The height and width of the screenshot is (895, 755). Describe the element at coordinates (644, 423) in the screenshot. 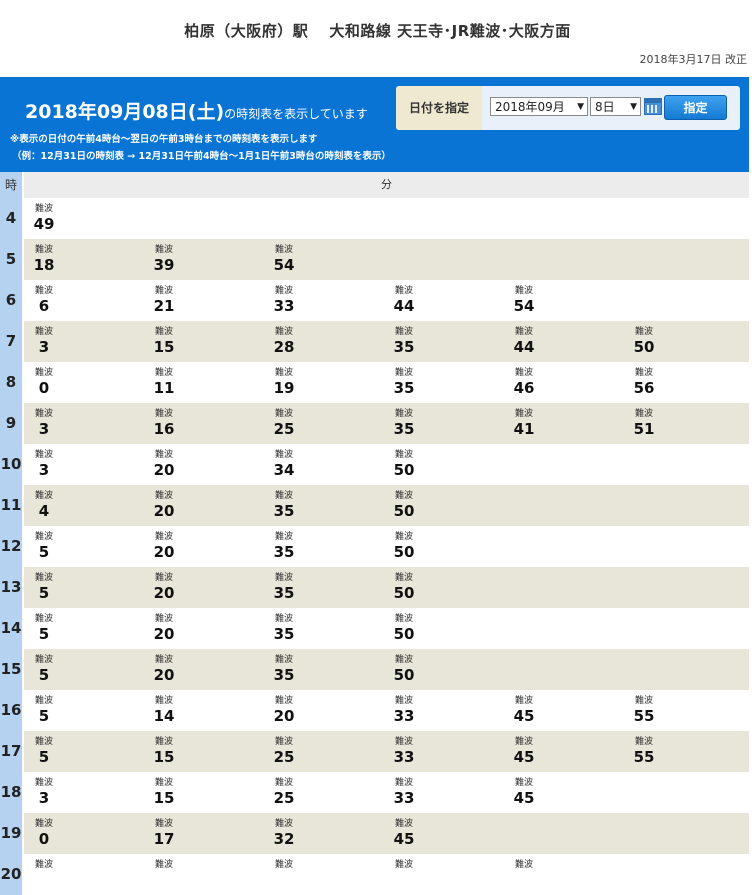

I see `departure-cell: 難波 51` at that location.